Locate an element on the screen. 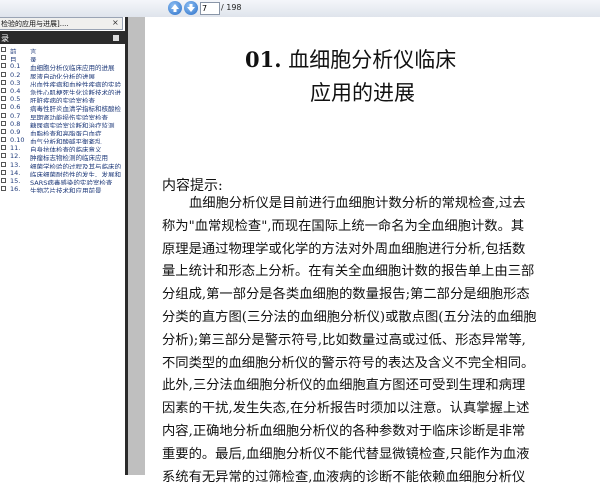 This screenshot has height=489, width=600. previous-page-button is located at coordinates (175, 8).